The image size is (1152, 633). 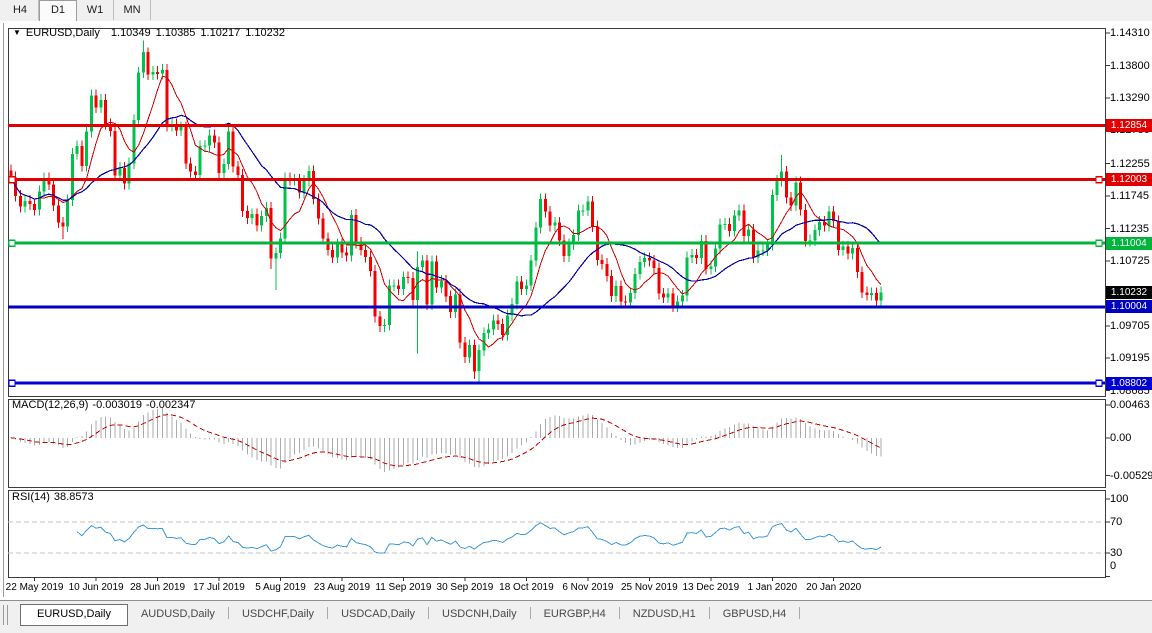 What do you see at coordinates (1129, 307) in the screenshot?
I see `price-level-badge: 1.10004` at bounding box center [1129, 307].